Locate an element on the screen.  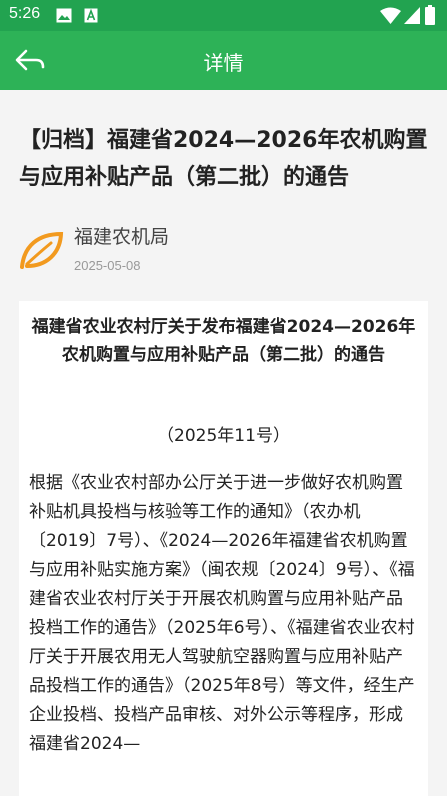
status-time: 5:26 is located at coordinates (25, 13).